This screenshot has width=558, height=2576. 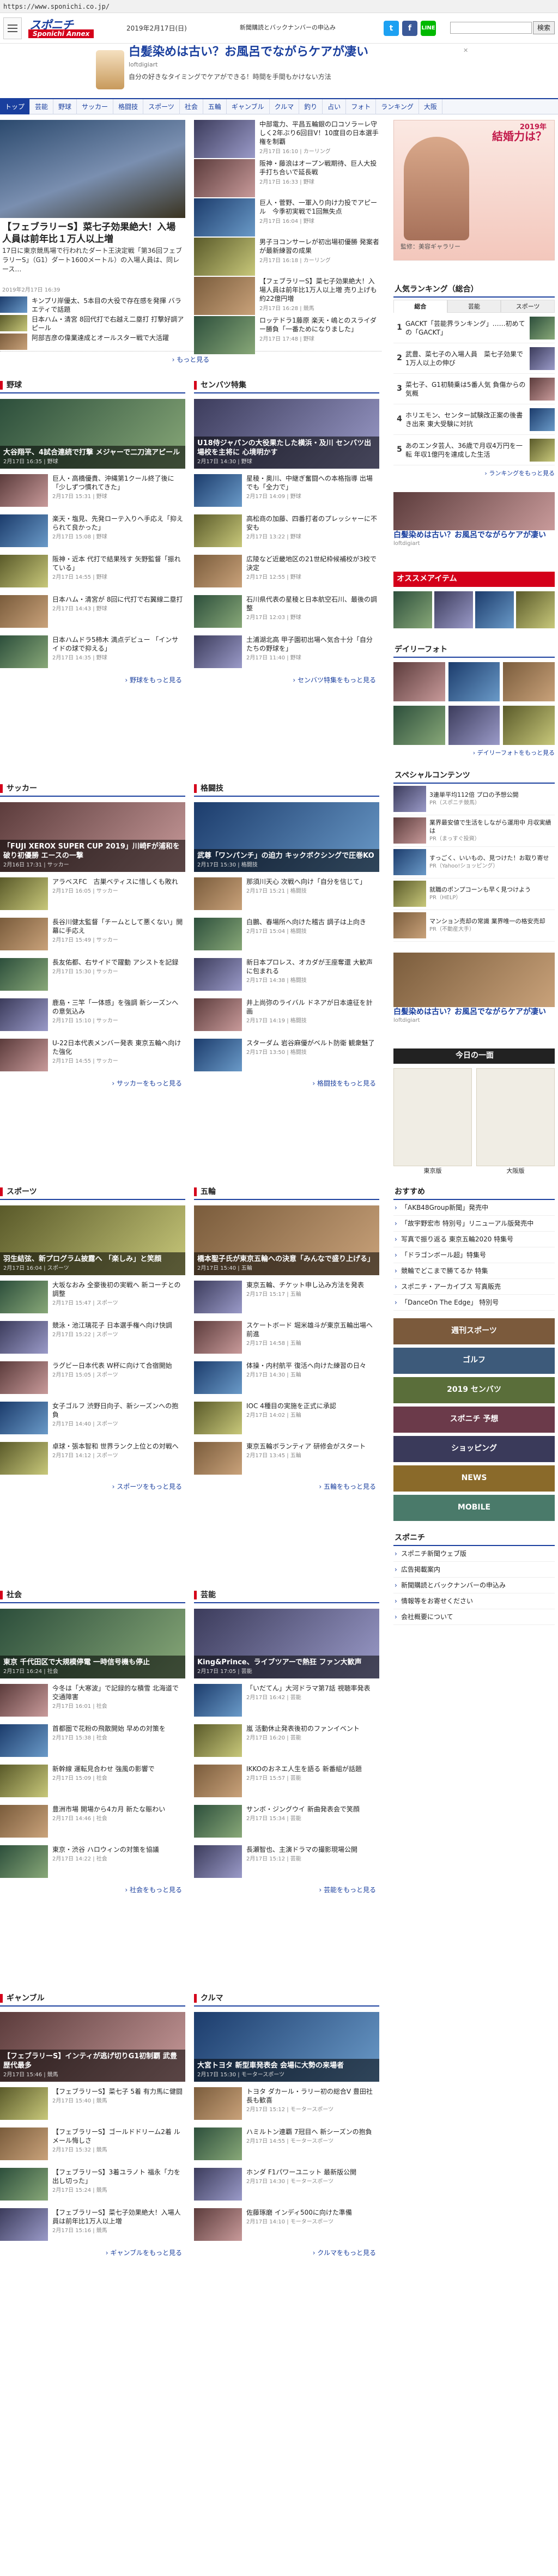 What do you see at coordinates (286, 1083) in the screenshot?
I see `section-more-link: › 格闘技をもっと見る` at bounding box center [286, 1083].